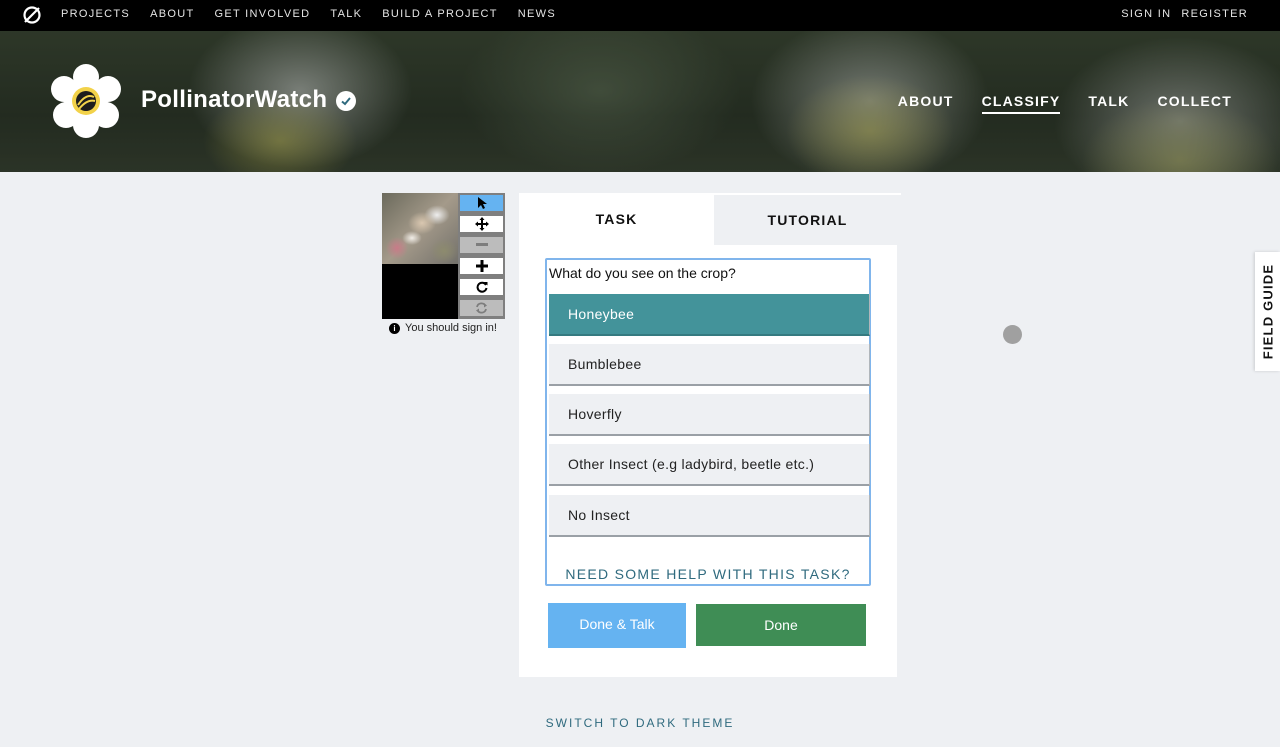 The image size is (1280, 747). What do you see at coordinates (709, 516) in the screenshot?
I see `answer-no-insect: No Insect` at bounding box center [709, 516].